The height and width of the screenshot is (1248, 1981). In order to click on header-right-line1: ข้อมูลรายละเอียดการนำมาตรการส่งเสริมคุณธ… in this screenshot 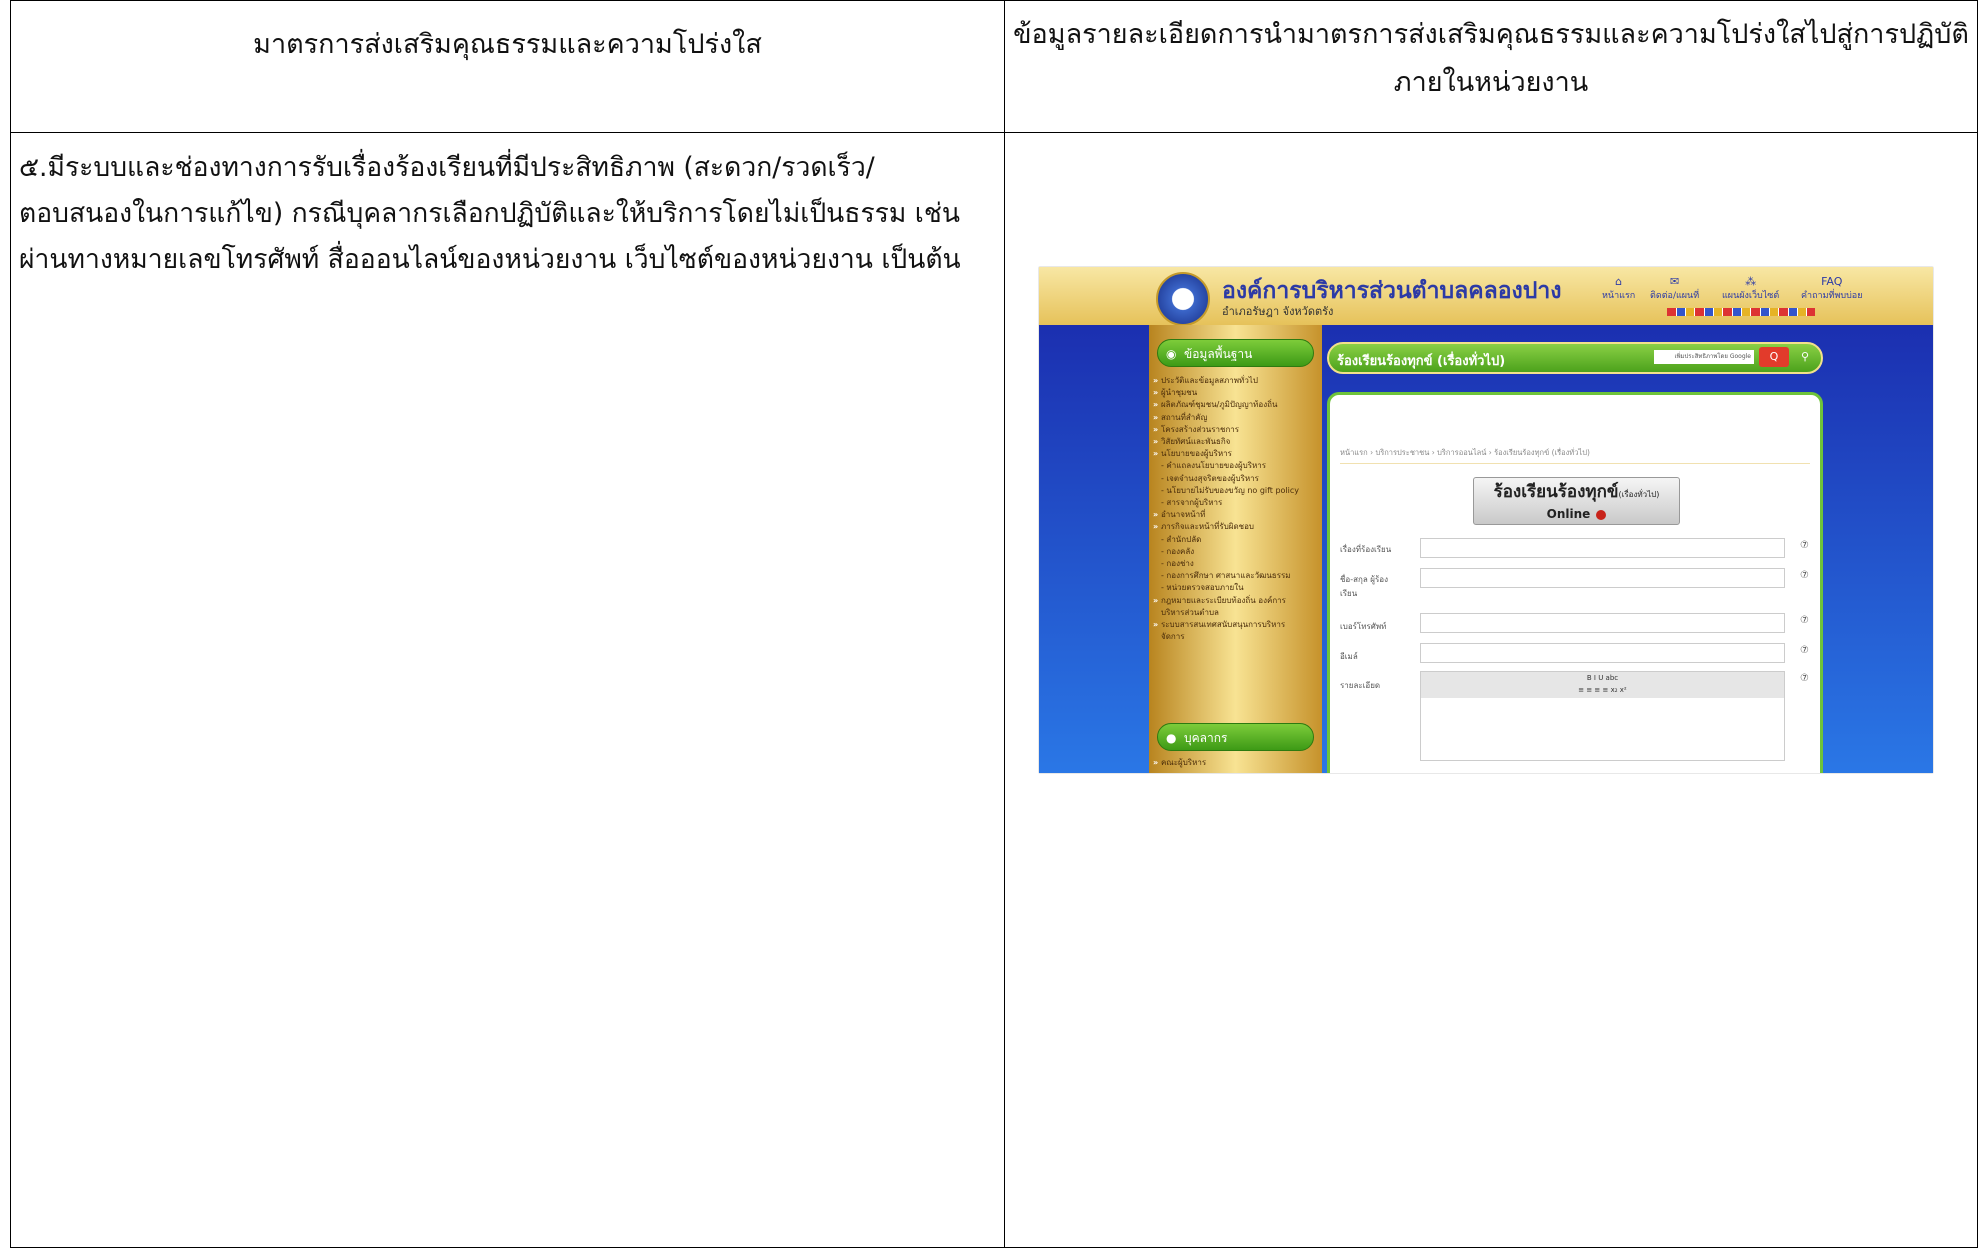, I will do `click(1491, 34)`.